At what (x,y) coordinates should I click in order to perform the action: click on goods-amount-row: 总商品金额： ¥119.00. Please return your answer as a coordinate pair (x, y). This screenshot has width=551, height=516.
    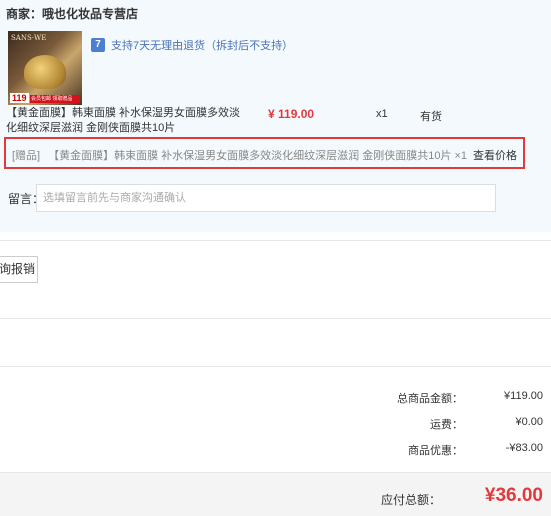
    Looking at the image, I should click on (463, 398).